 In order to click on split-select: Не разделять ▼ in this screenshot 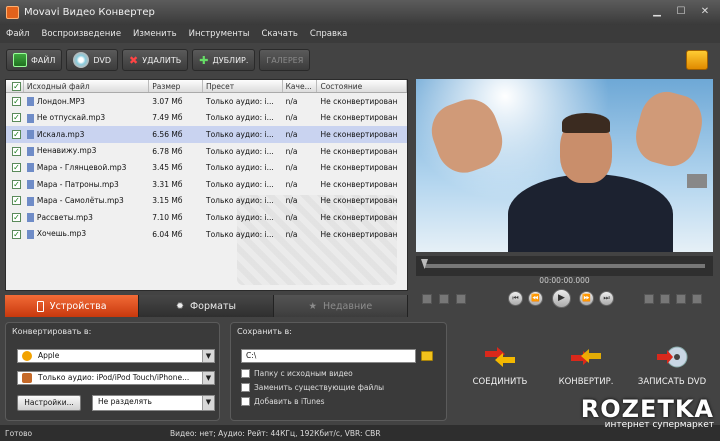, I will do `click(153, 403)`.